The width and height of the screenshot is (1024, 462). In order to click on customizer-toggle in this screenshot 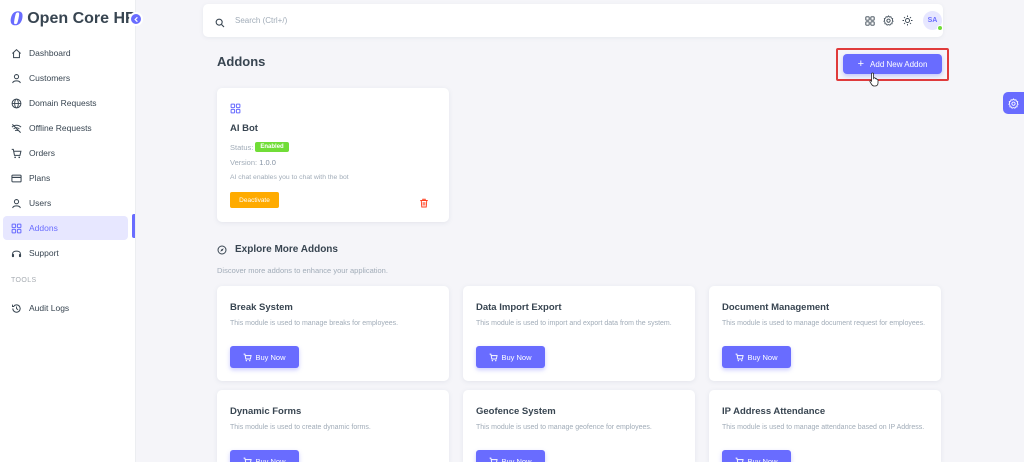, I will do `click(1013, 103)`.